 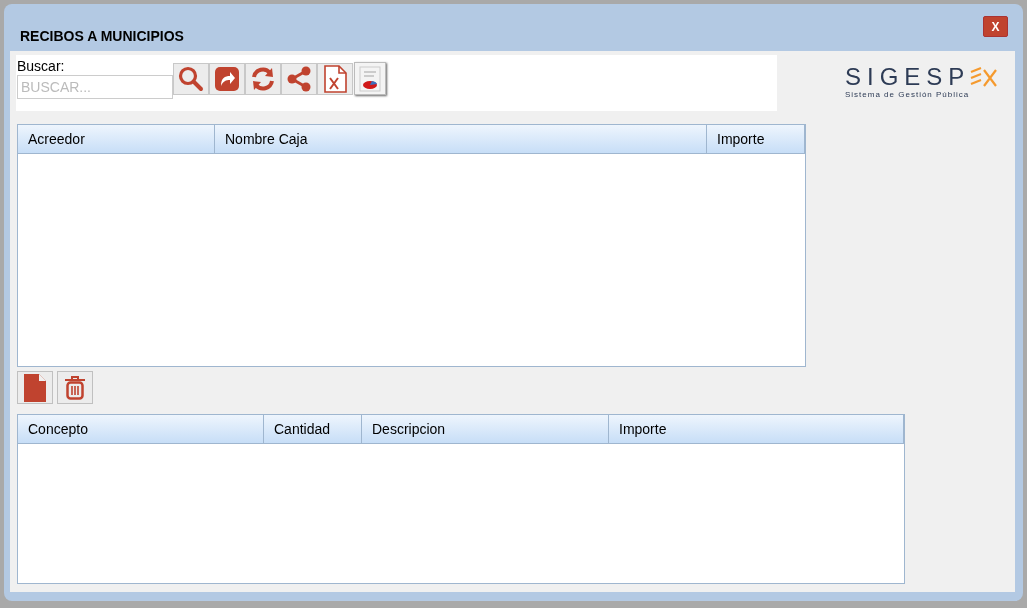 I want to click on report-chart-icon, so click(x=370, y=78).